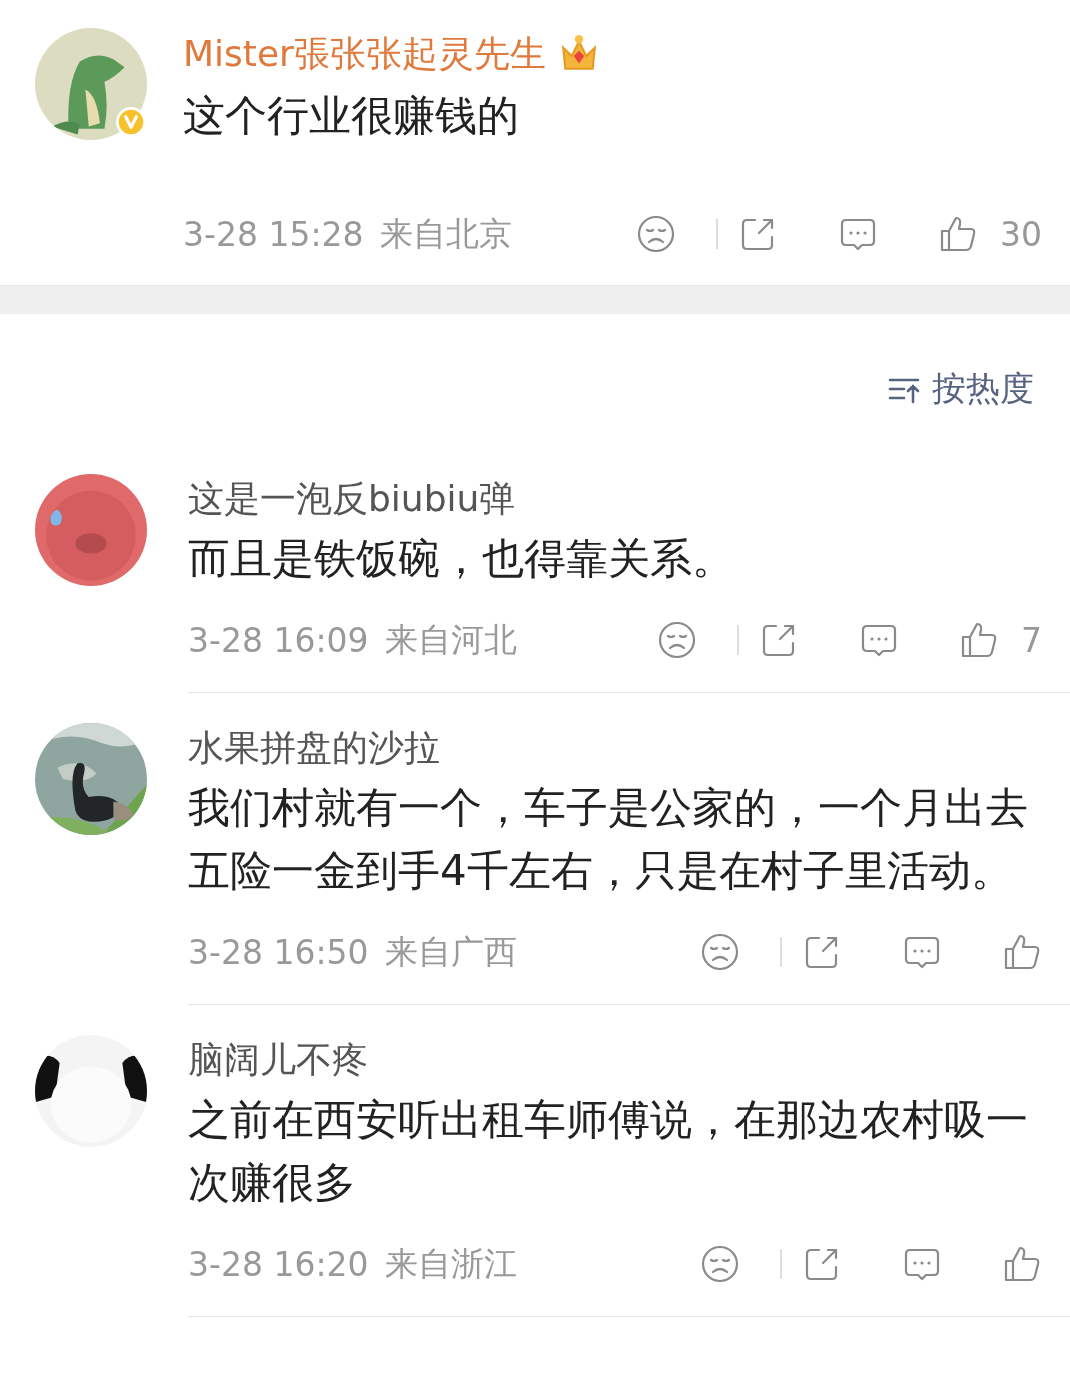 The height and width of the screenshot is (1375, 1070). Describe the element at coordinates (314, 748) in the screenshot. I see `username: 水果拼盘的沙拉` at that location.